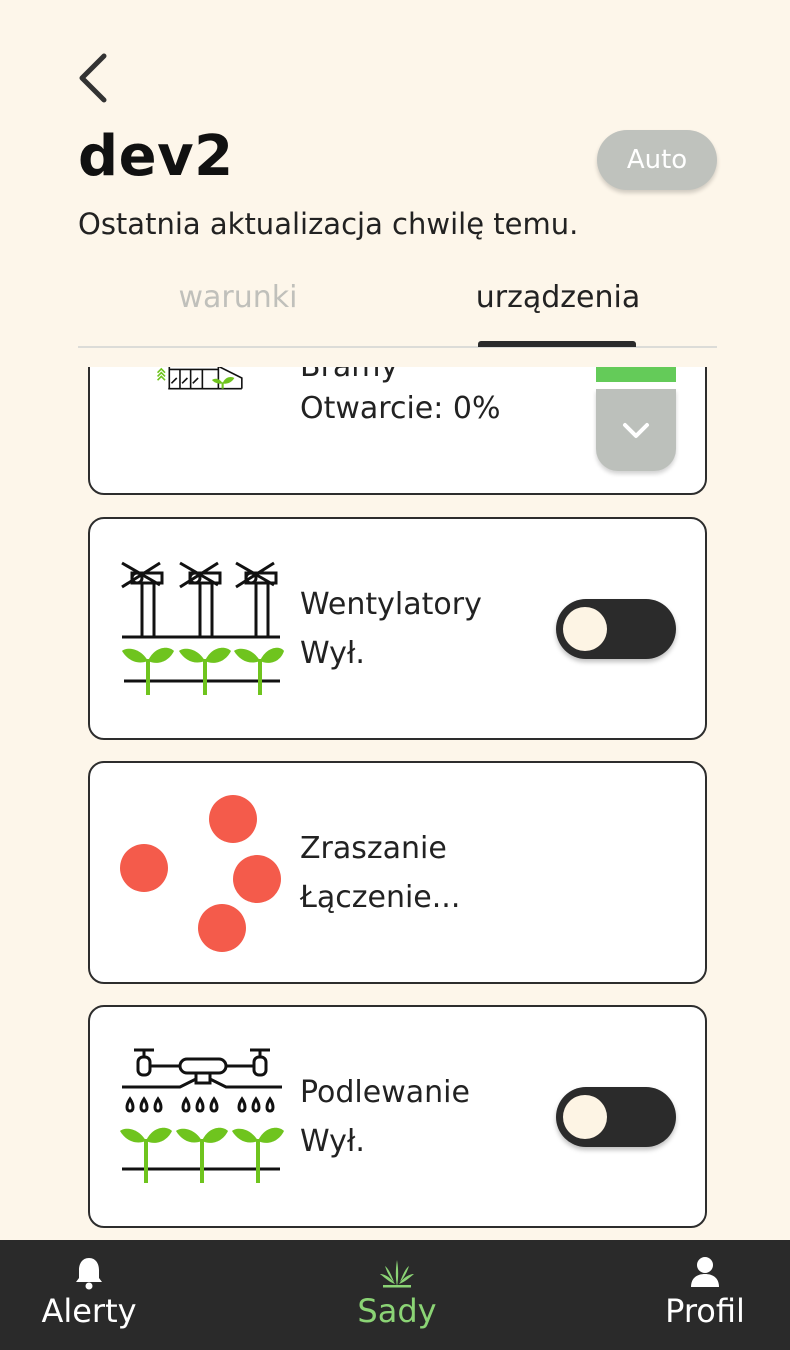 The image size is (790, 1350). I want to click on bell-icon, so click(89, 1274).